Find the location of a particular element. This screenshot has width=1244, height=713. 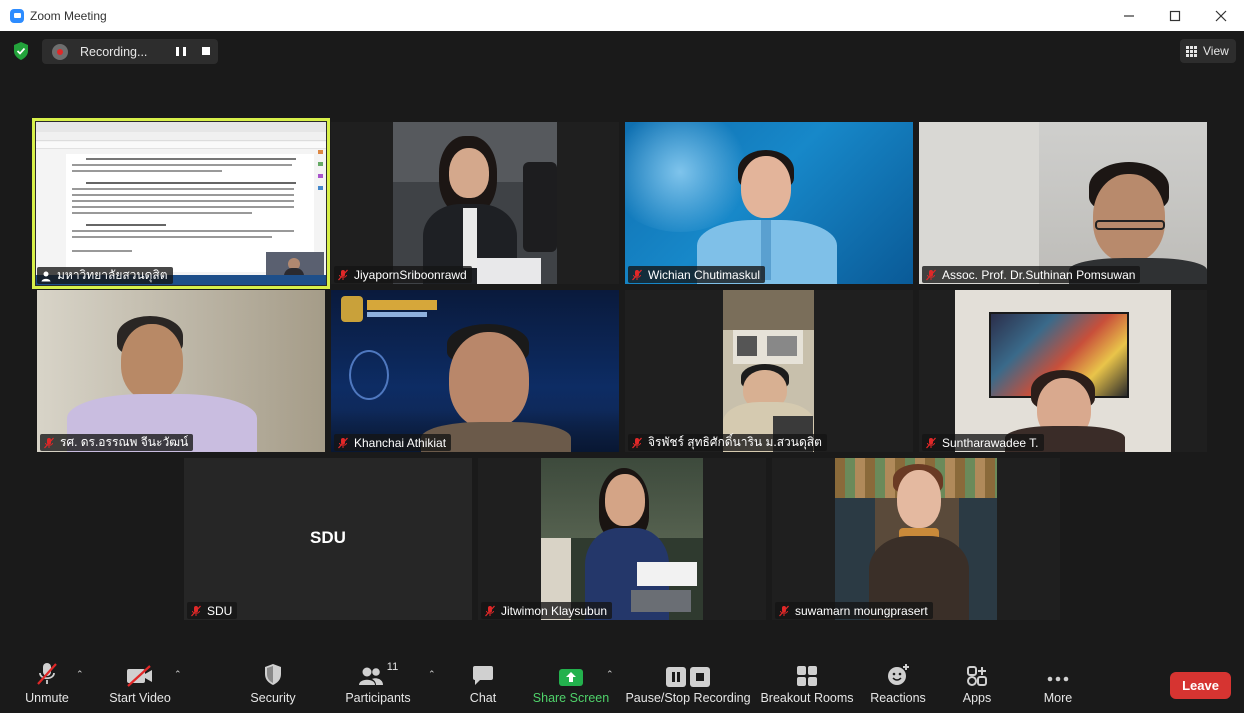

video-tile: รศ. ดร.อรรณพ จีนะวัฒน์ is located at coordinates (181, 371).